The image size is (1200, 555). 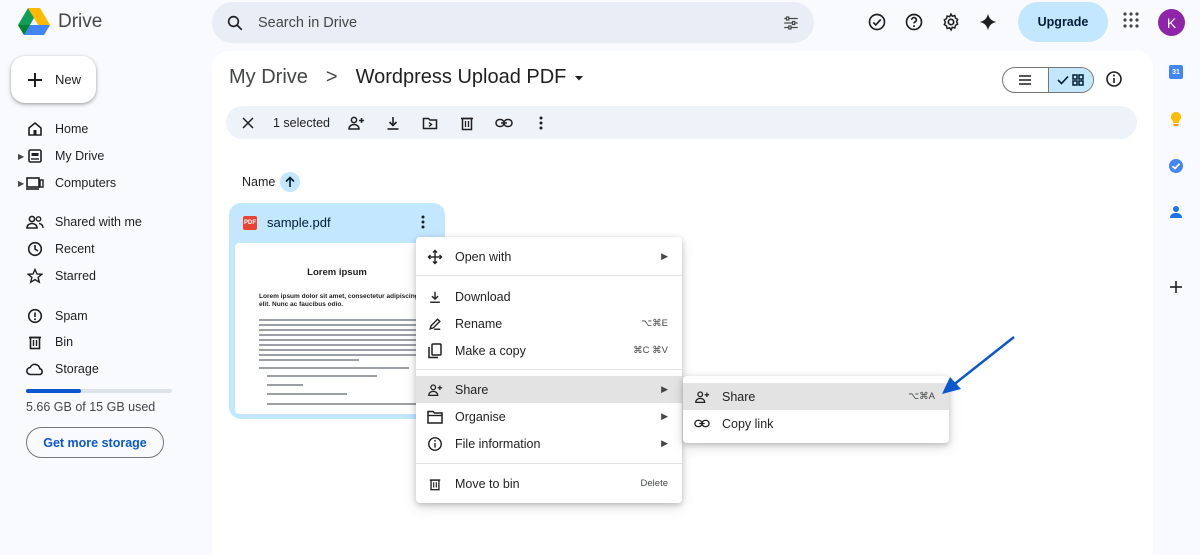 I want to click on menu-item-organise: Organise ▶, so click(x=549, y=416).